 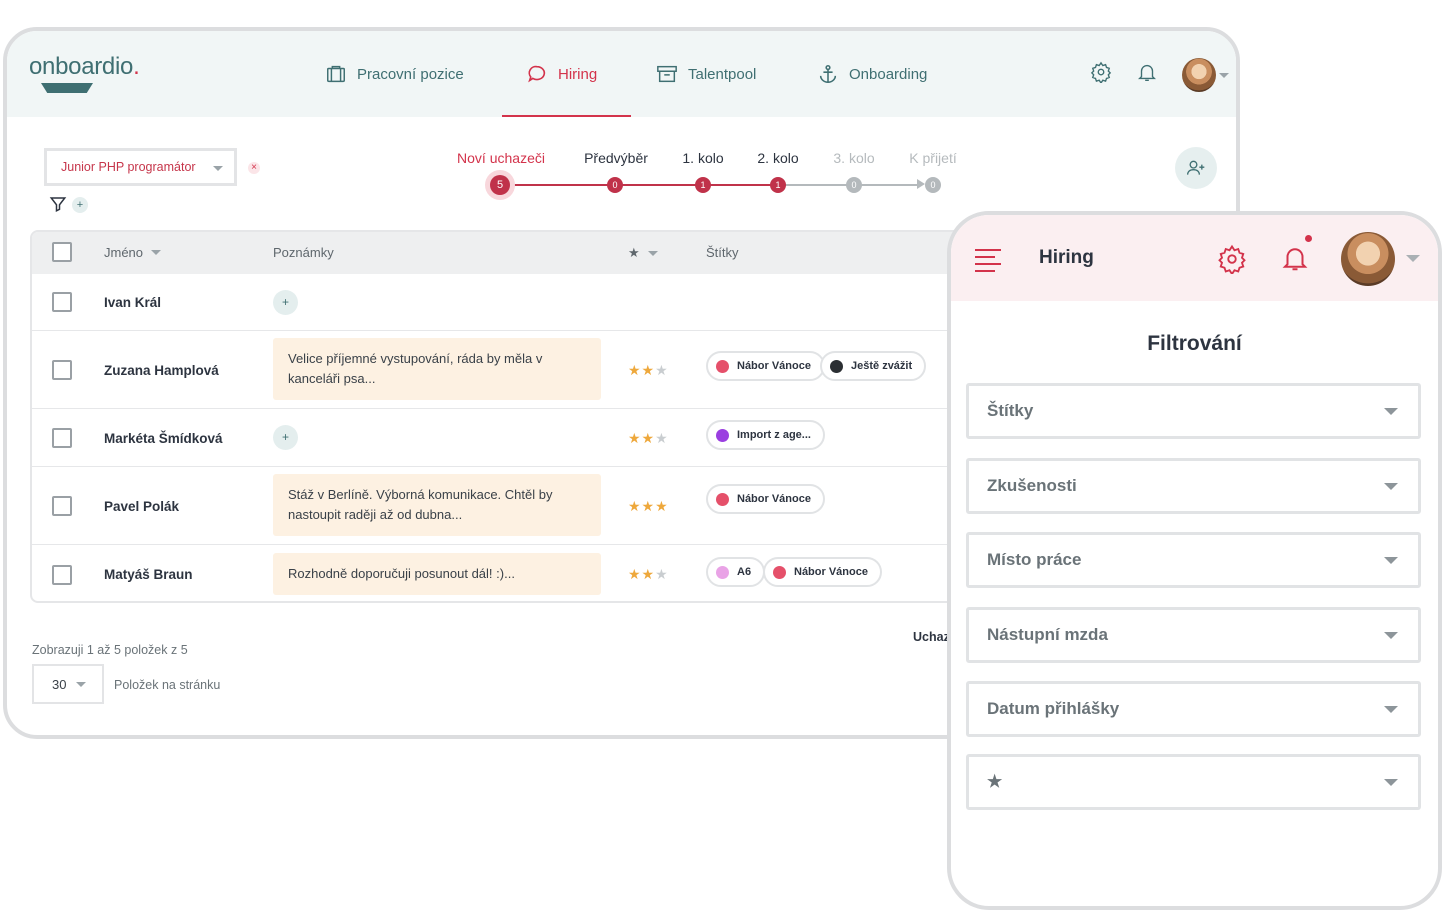 What do you see at coordinates (1032, 485) in the screenshot?
I see `filter-select-label: Zkušenosti` at bounding box center [1032, 485].